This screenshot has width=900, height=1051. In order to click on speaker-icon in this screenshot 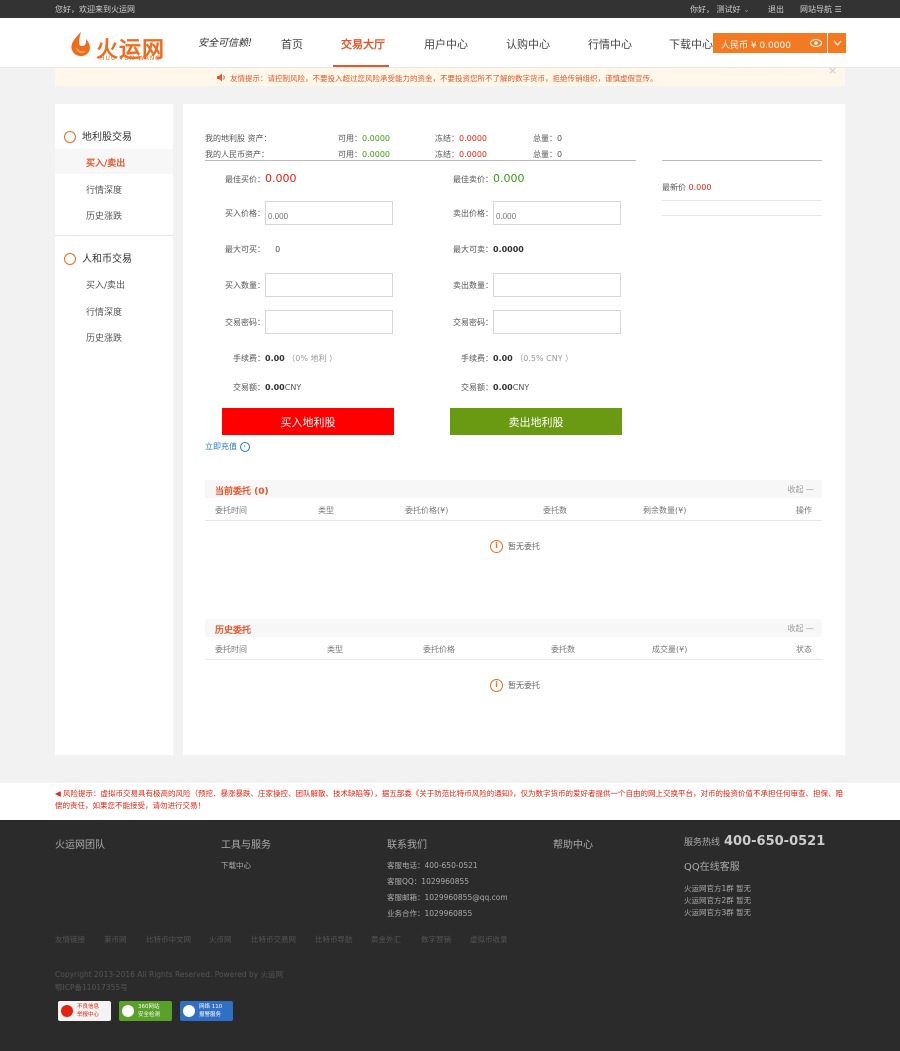, I will do `click(221, 77)`.